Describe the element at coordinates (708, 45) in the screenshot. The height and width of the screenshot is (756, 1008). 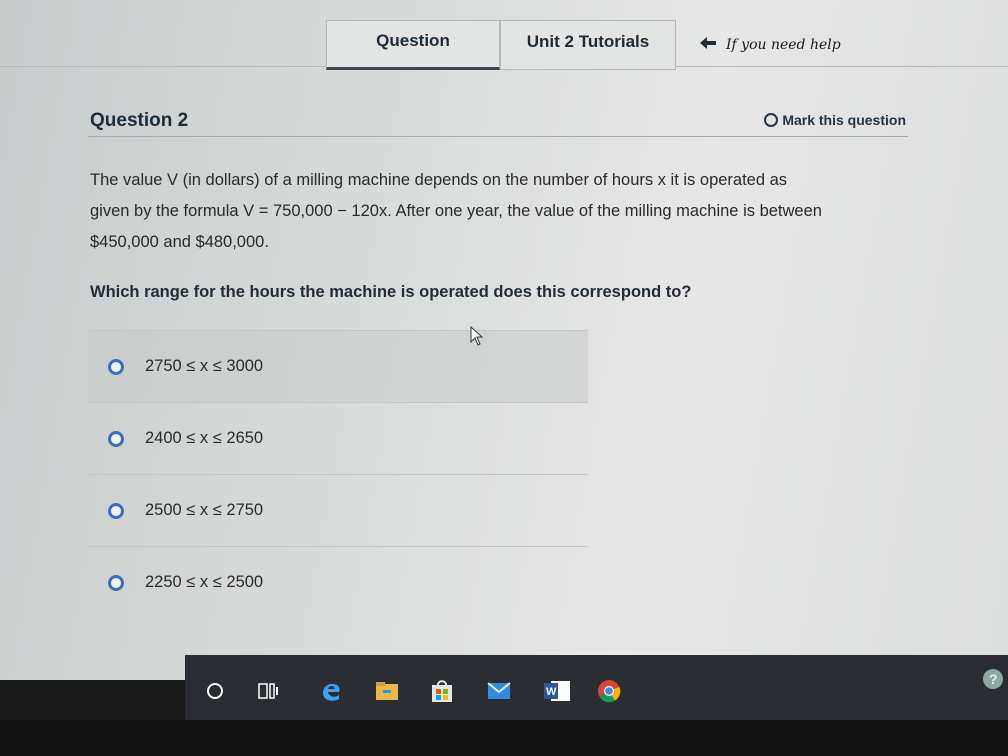
I see `back-arrow-icon` at that location.